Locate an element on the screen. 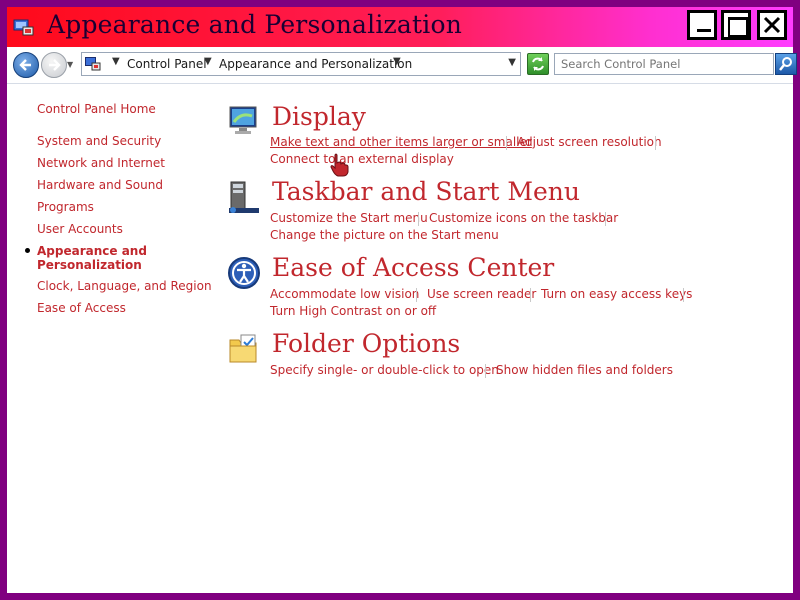 Image resolution: width=800 pixels, height=600 pixels. forward-button is located at coordinates (54, 65).